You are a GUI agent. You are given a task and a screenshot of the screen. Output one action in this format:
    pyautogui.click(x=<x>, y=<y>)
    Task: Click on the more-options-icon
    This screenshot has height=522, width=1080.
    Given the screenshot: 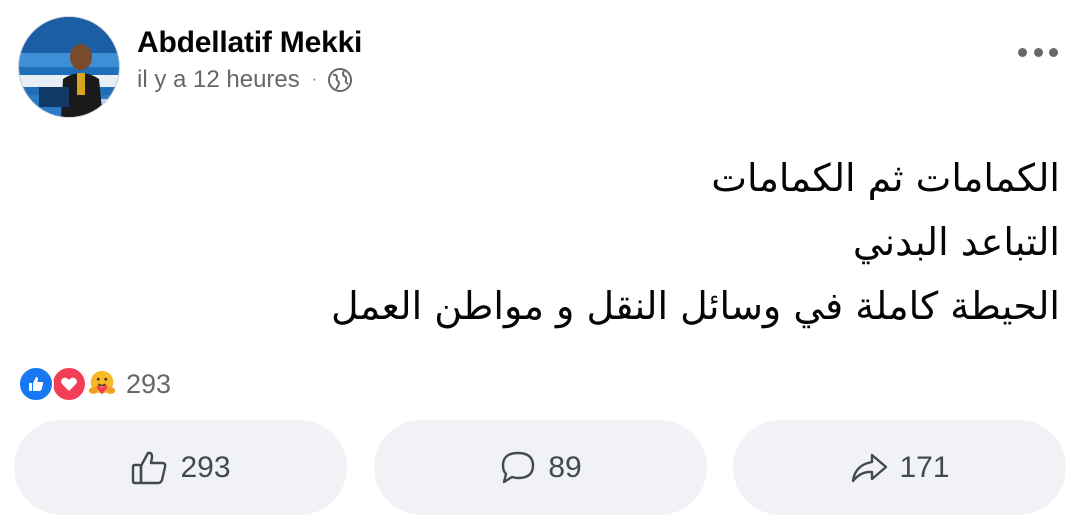 What is the action you would take?
    pyautogui.click(x=1038, y=52)
    